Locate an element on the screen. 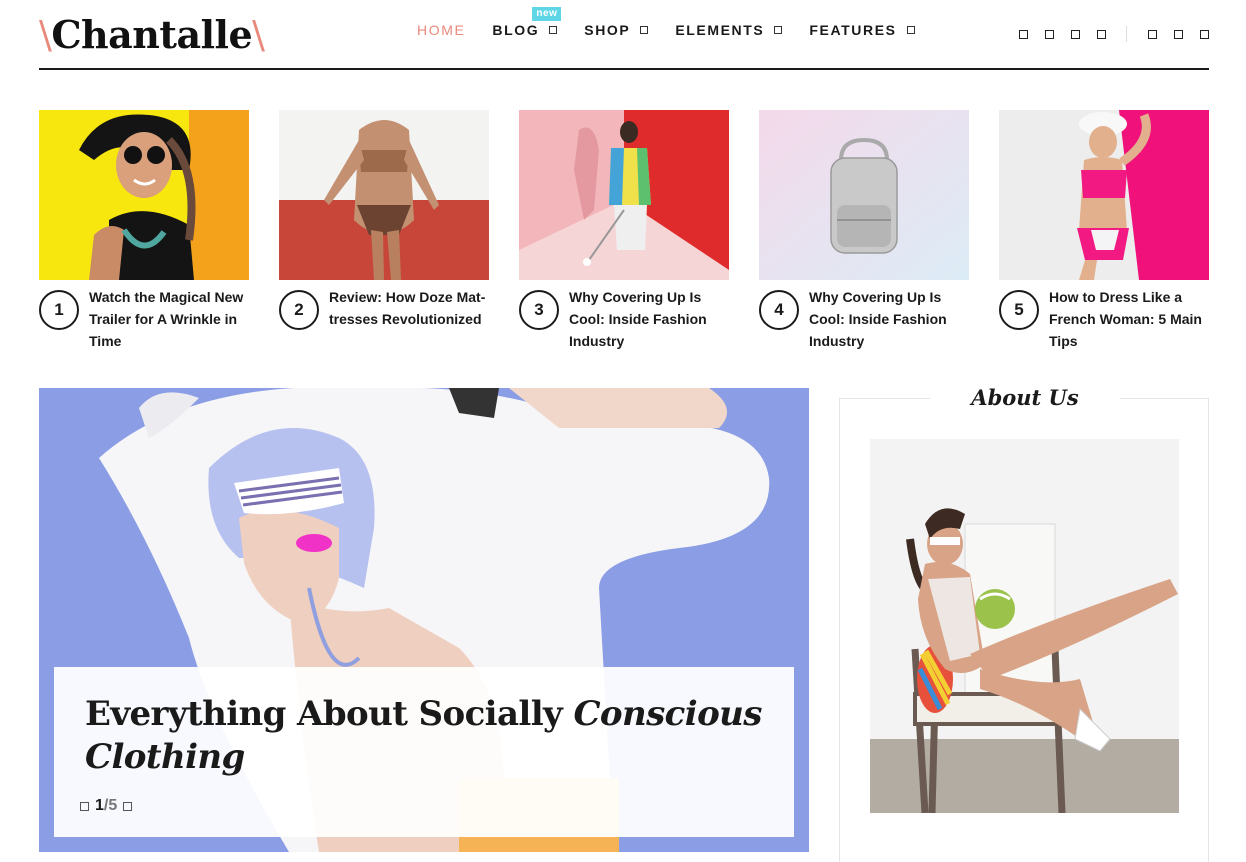 The width and height of the screenshot is (1246, 862). nav-shop-label: SHOP is located at coordinates (607, 30).